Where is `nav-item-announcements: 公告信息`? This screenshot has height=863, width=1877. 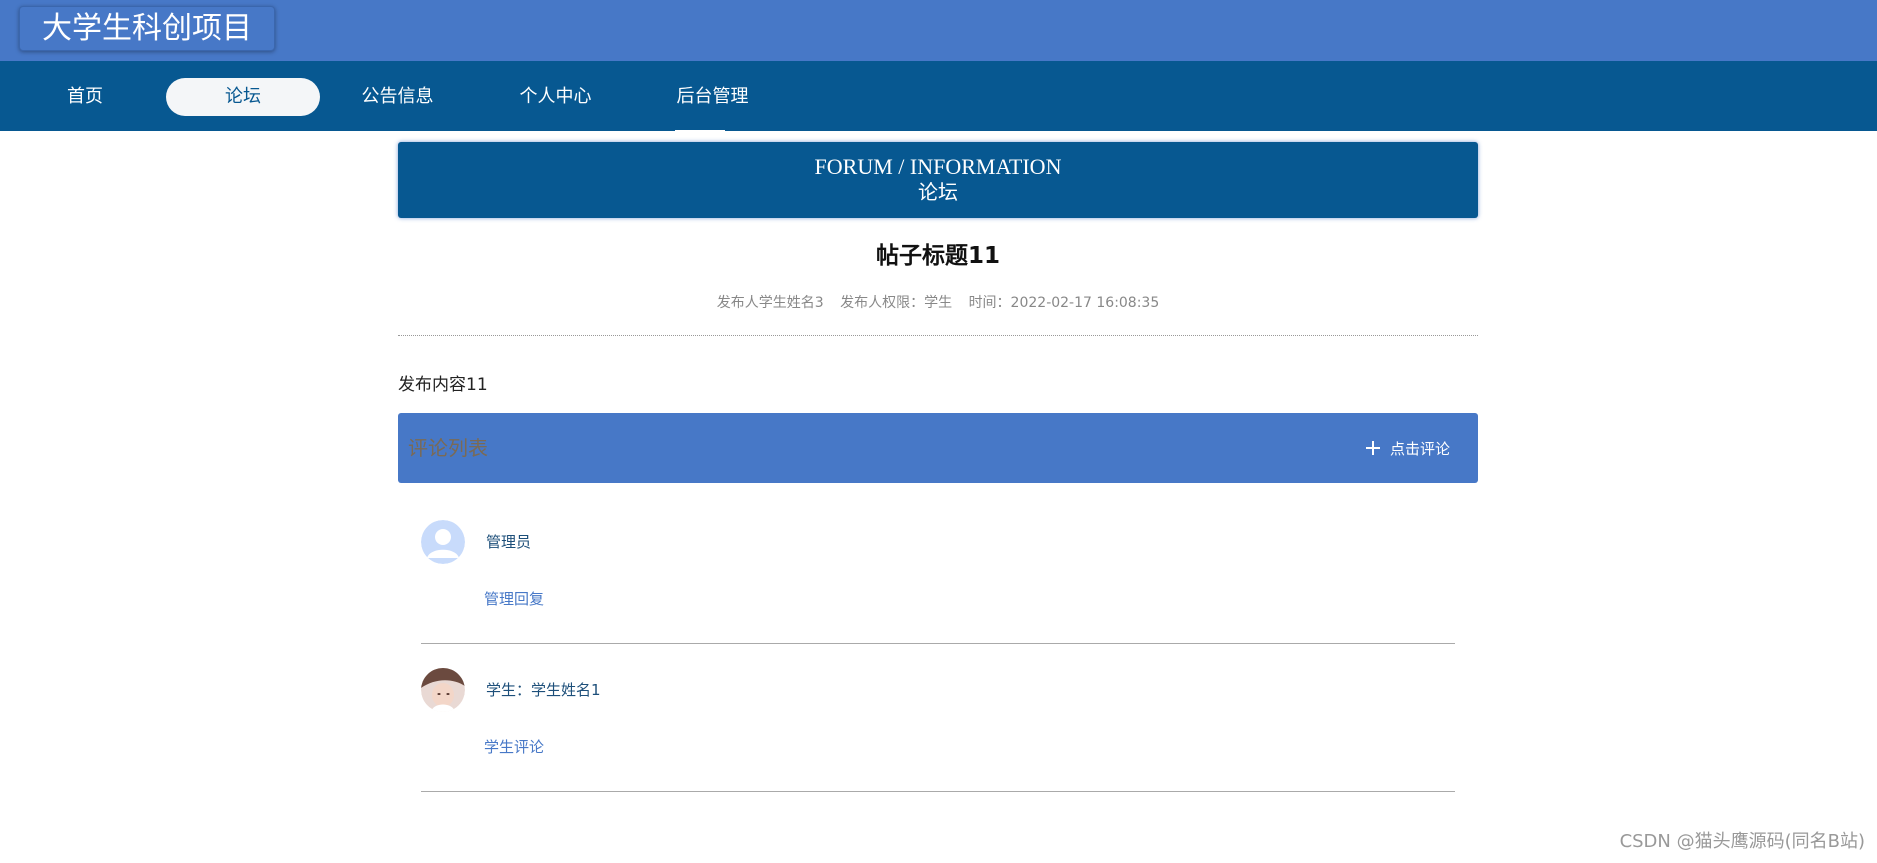 nav-item-announcements: 公告信息 is located at coordinates (397, 97).